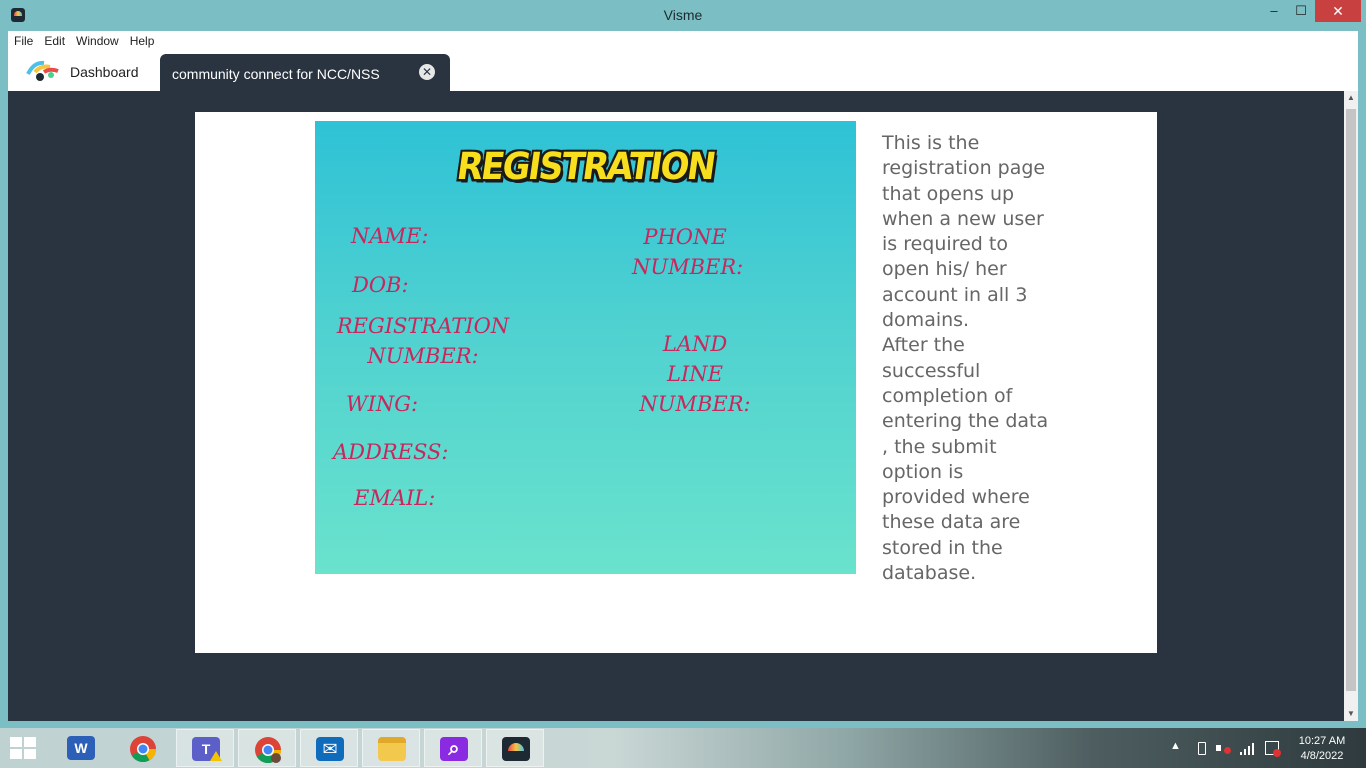 This screenshot has height=768, width=1366. Describe the element at coordinates (104, 72) in the screenshot. I see `tab-dashboard-label: Dashboard` at that location.